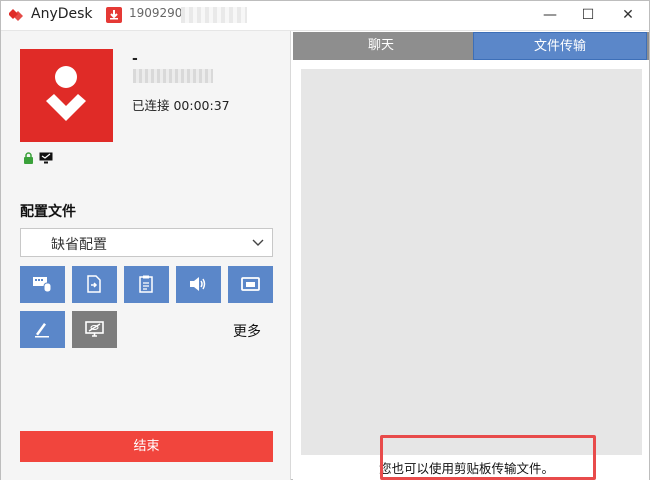 This screenshot has height=480, width=650. What do you see at coordinates (46, 158) in the screenshot?
I see `monitor-icon` at bounding box center [46, 158].